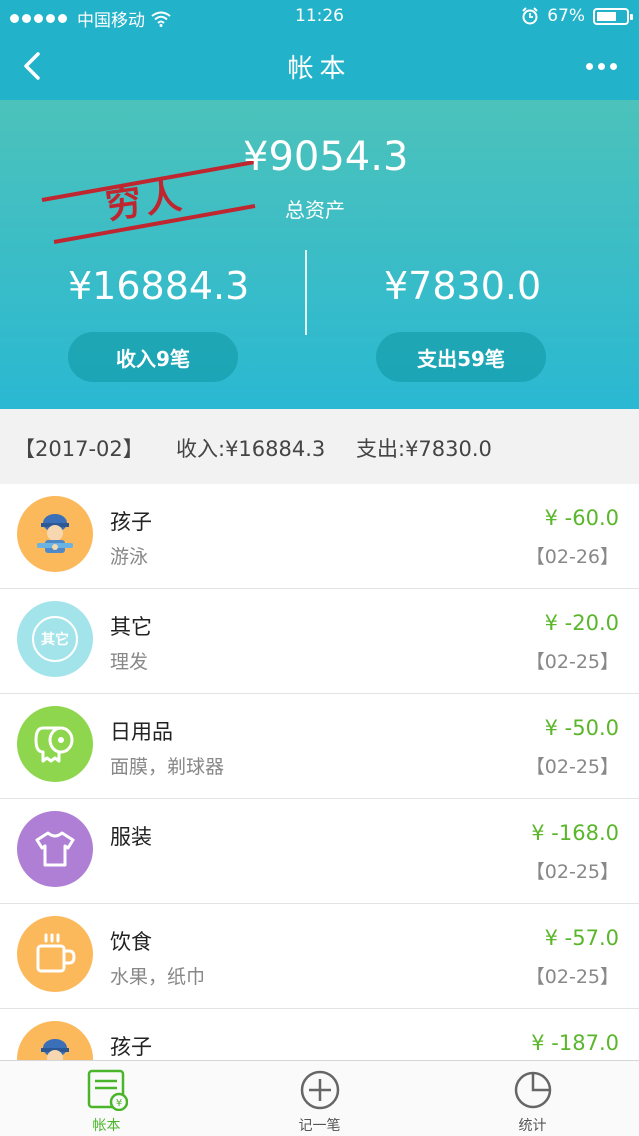 This screenshot has width=639, height=1136. Describe the element at coordinates (141, 732) in the screenshot. I see `category-name: 日用品` at that location.